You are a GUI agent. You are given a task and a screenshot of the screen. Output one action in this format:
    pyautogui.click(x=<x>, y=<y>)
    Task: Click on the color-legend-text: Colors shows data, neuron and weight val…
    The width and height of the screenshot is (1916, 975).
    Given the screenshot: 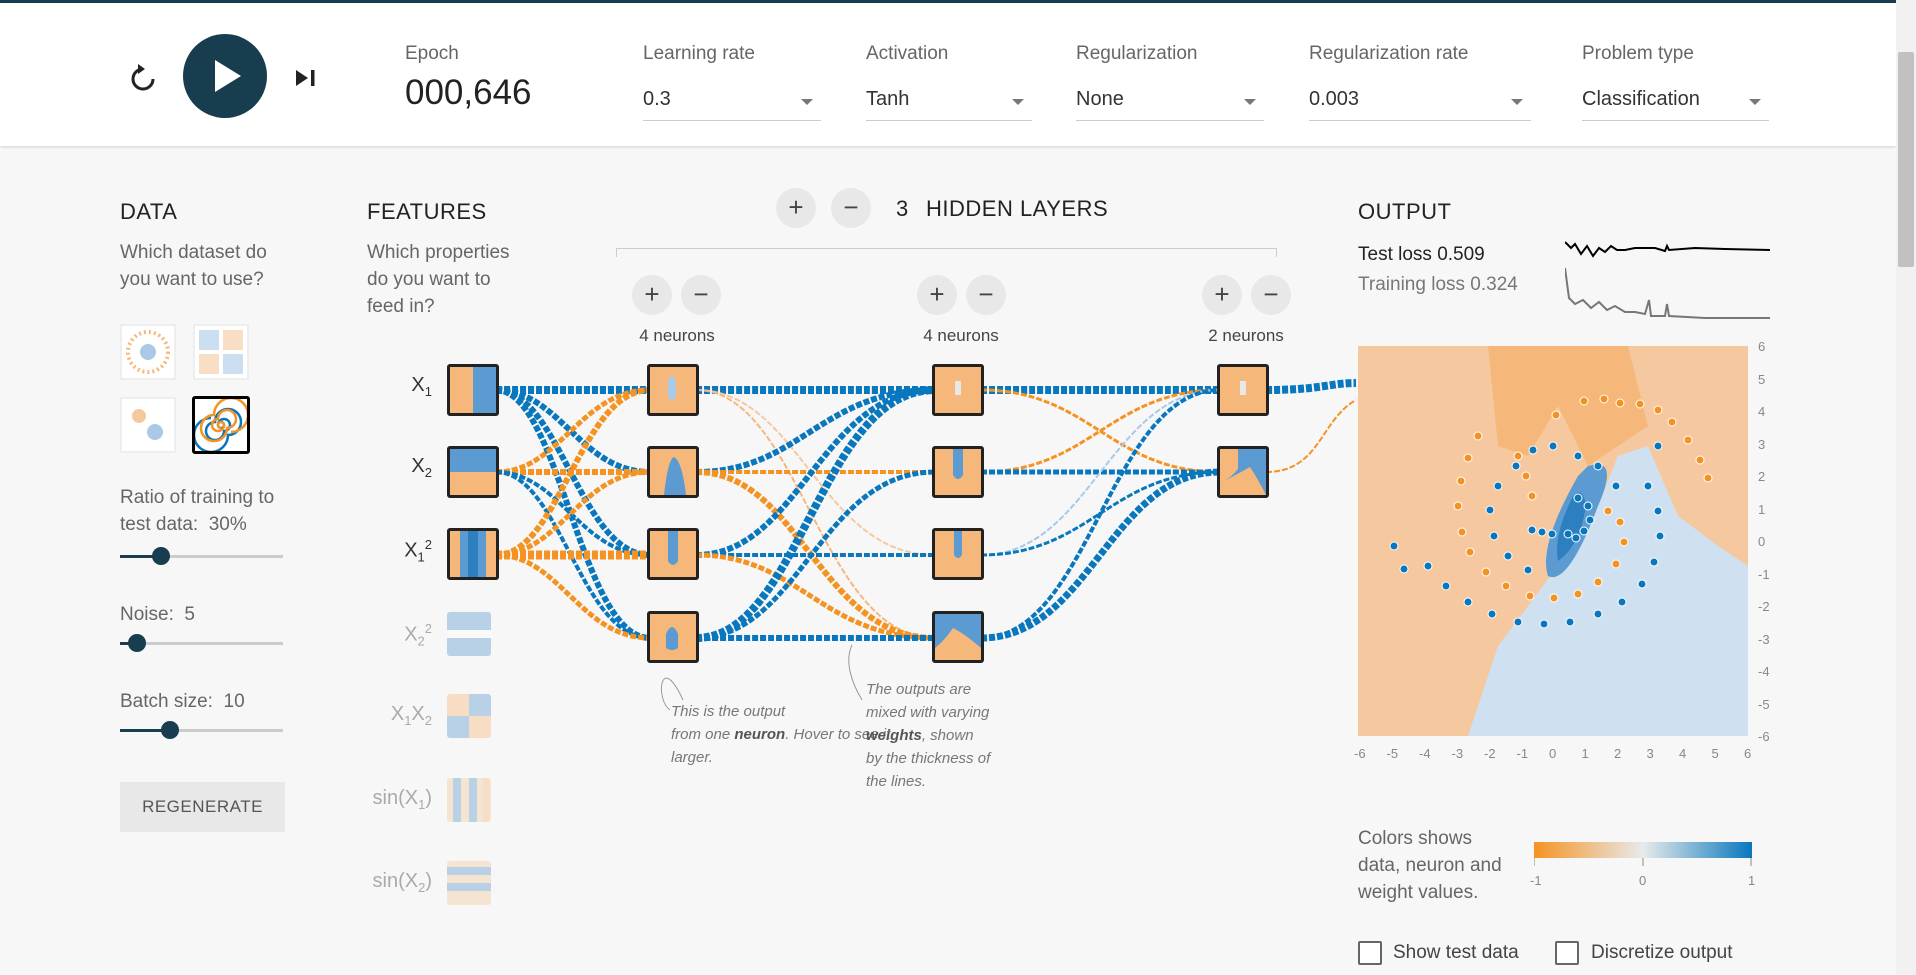 What is the action you would take?
    pyautogui.click(x=1430, y=865)
    